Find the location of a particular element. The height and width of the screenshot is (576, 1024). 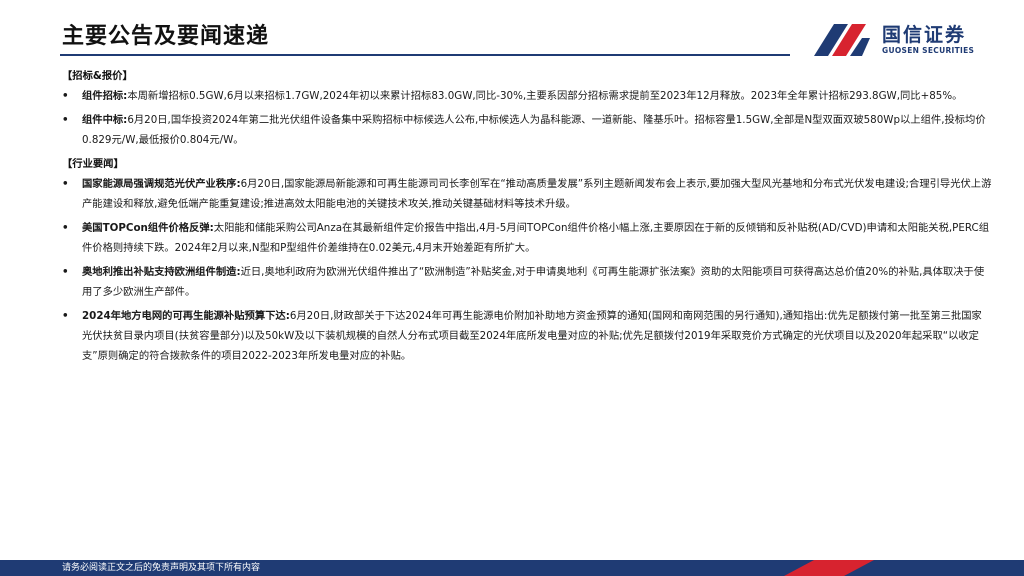

item-title: 美国TOPCon组件价格反弹: is located at coordinates (148, 228).